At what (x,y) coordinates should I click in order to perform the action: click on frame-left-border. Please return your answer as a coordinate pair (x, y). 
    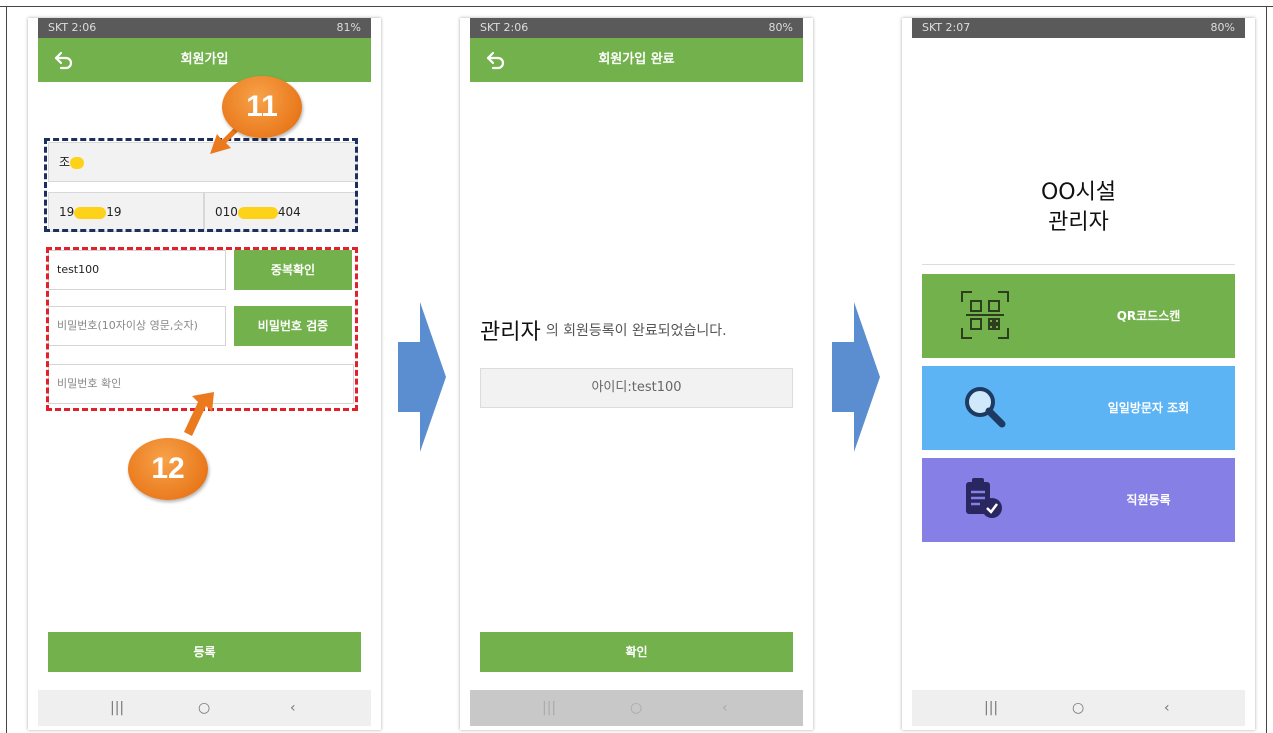
    Looking at the image, I should click on (6, 369).